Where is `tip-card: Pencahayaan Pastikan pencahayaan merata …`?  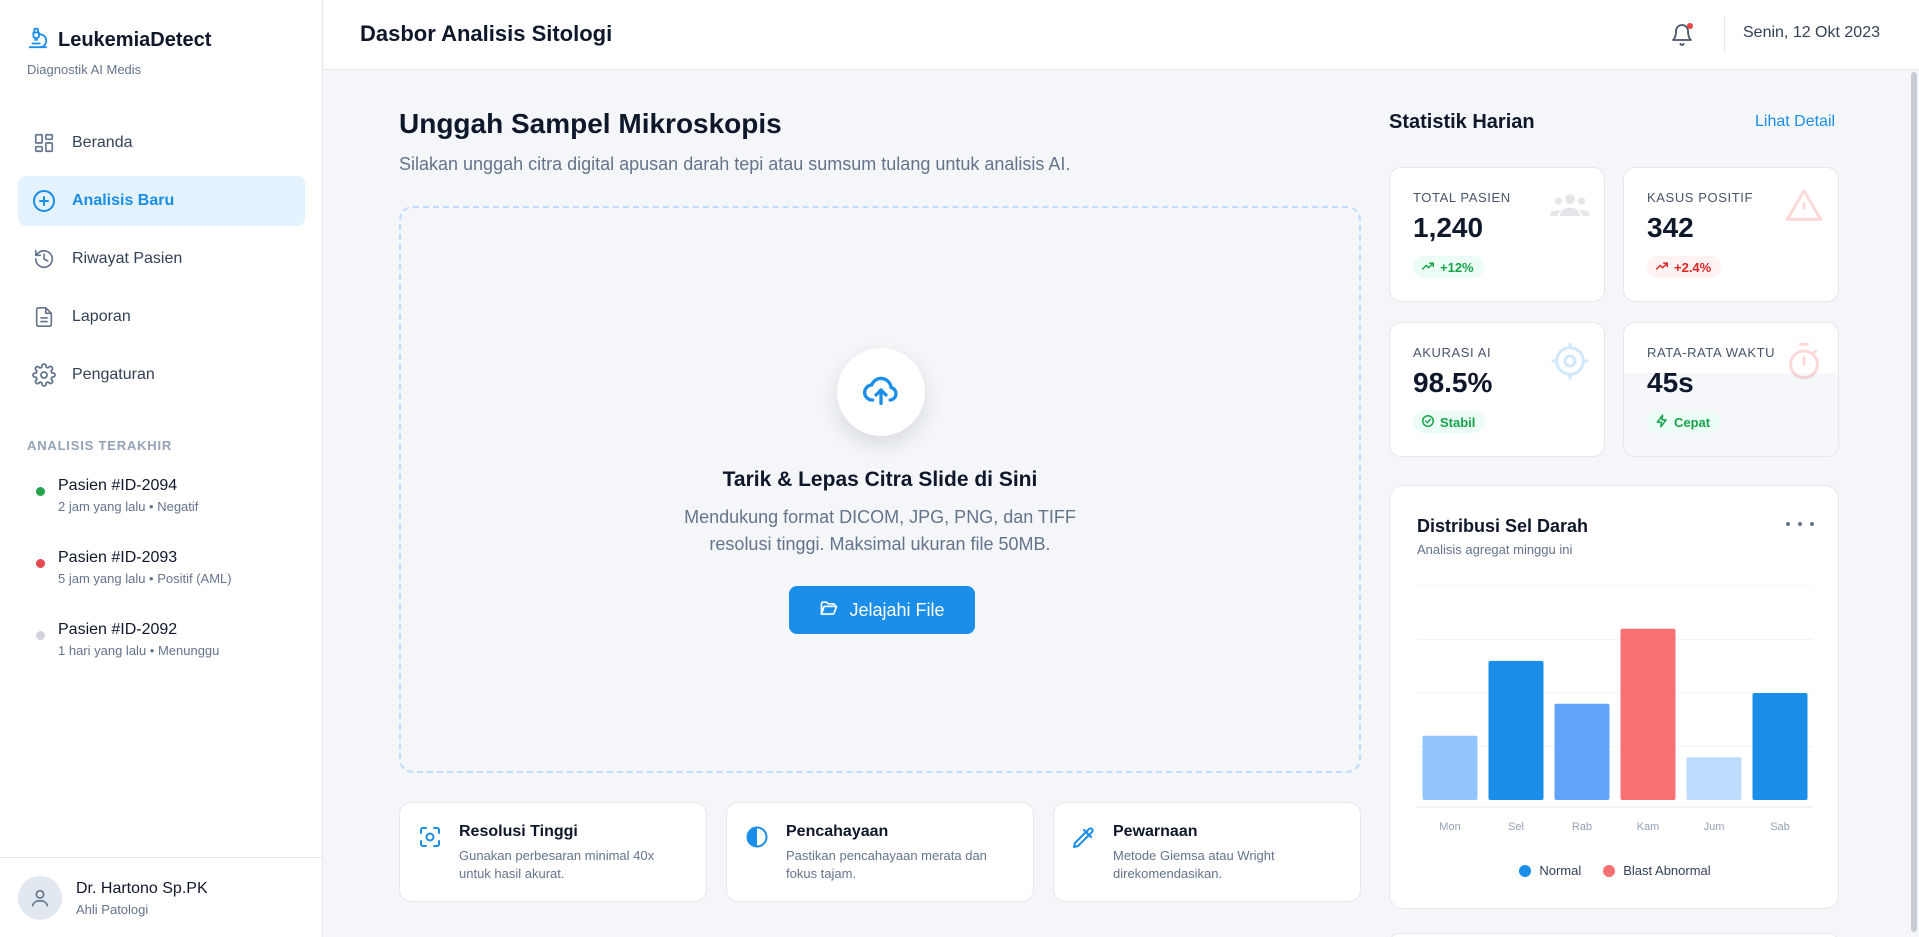
tip-card: Pencahayaan Pastikan pencahayaan merata … is located at coordinates (880, 852).